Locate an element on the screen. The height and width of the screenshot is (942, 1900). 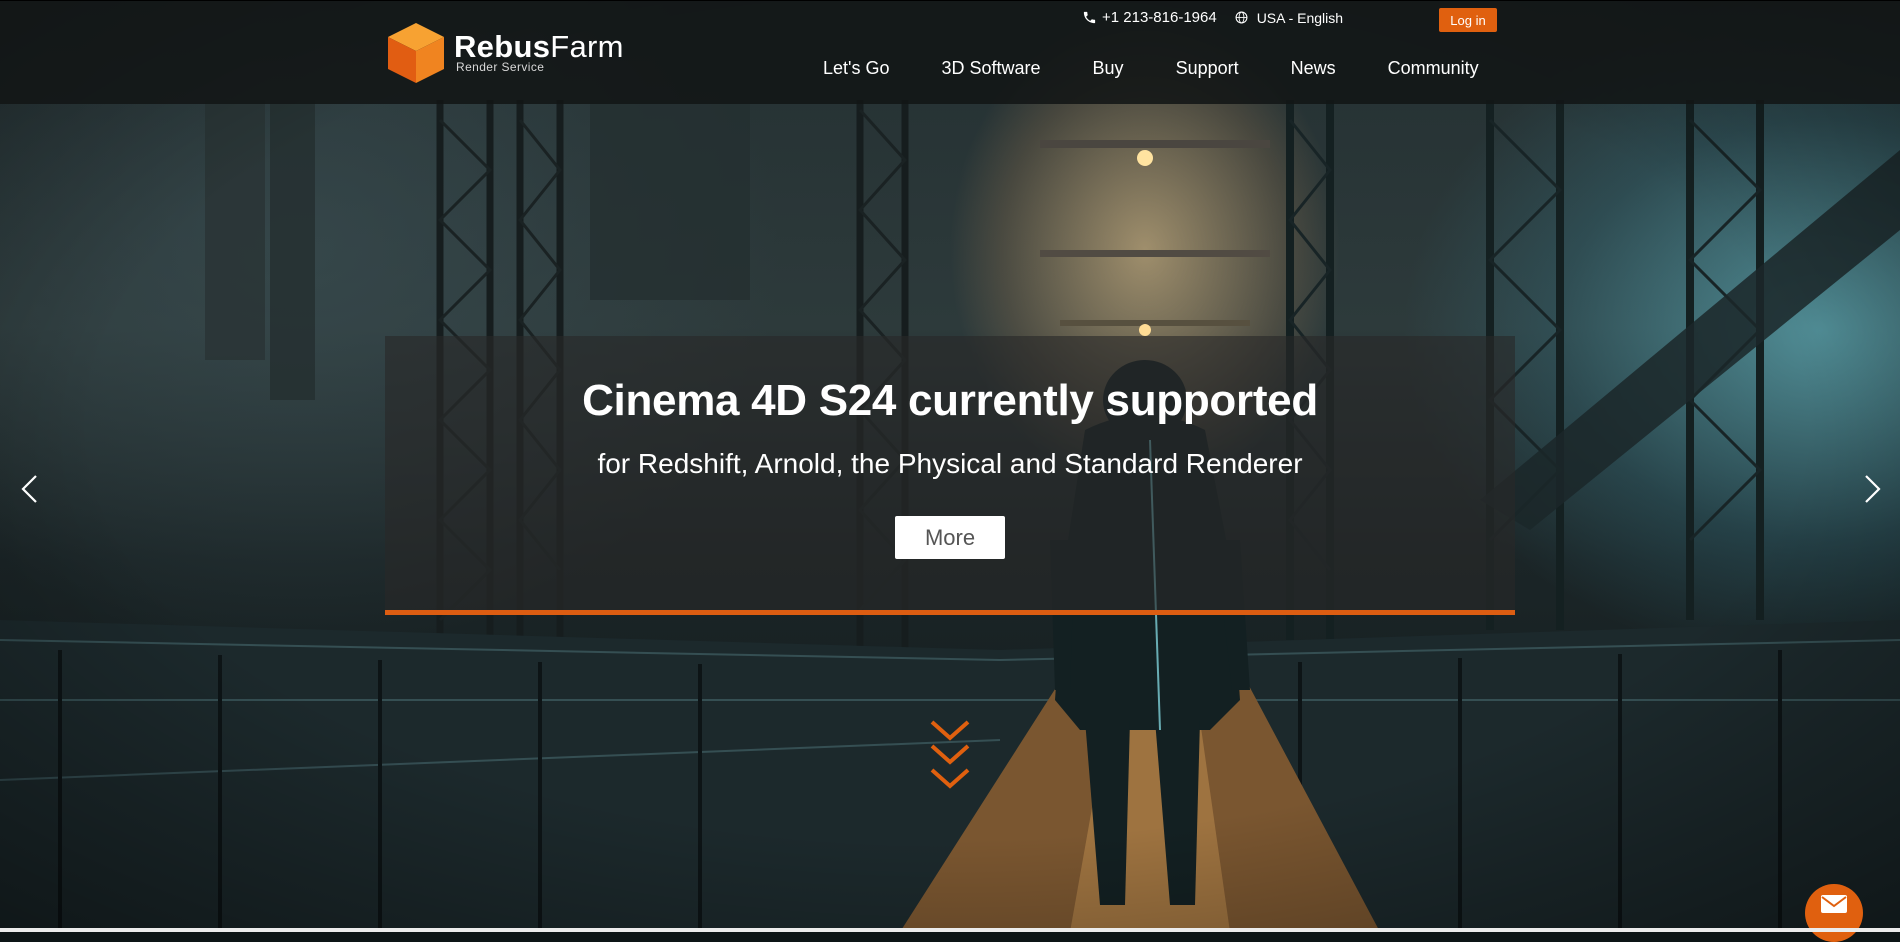
header-topbar: +1 213-816-1964 USA - English is located at coordinates (1212, 17).